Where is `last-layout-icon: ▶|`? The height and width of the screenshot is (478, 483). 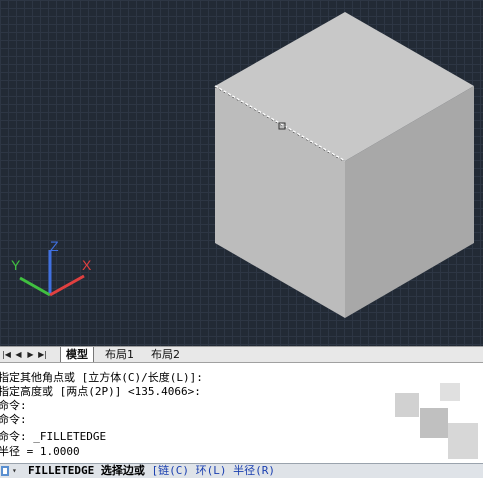 last-layout-icon: ▶| is located at coordinates (42, 354).